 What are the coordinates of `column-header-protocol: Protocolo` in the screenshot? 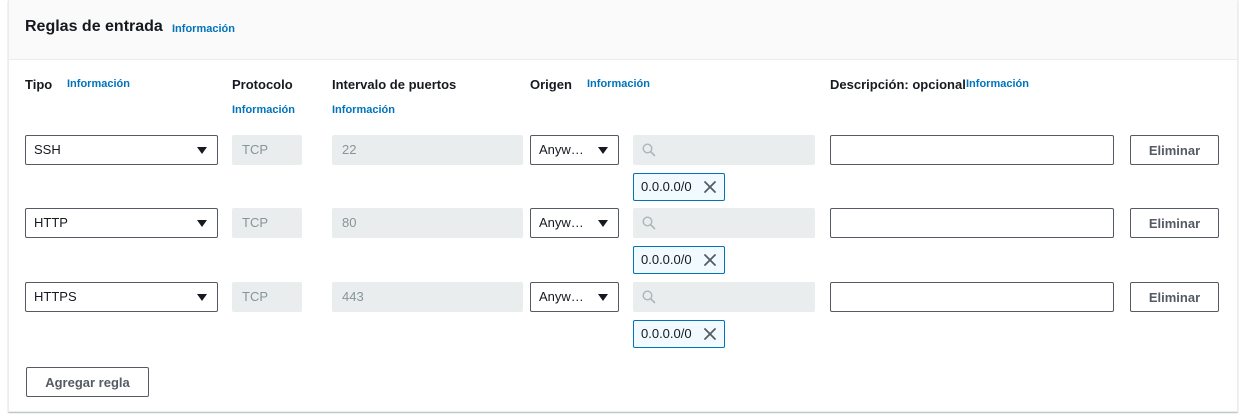 It's located at (262, 84).